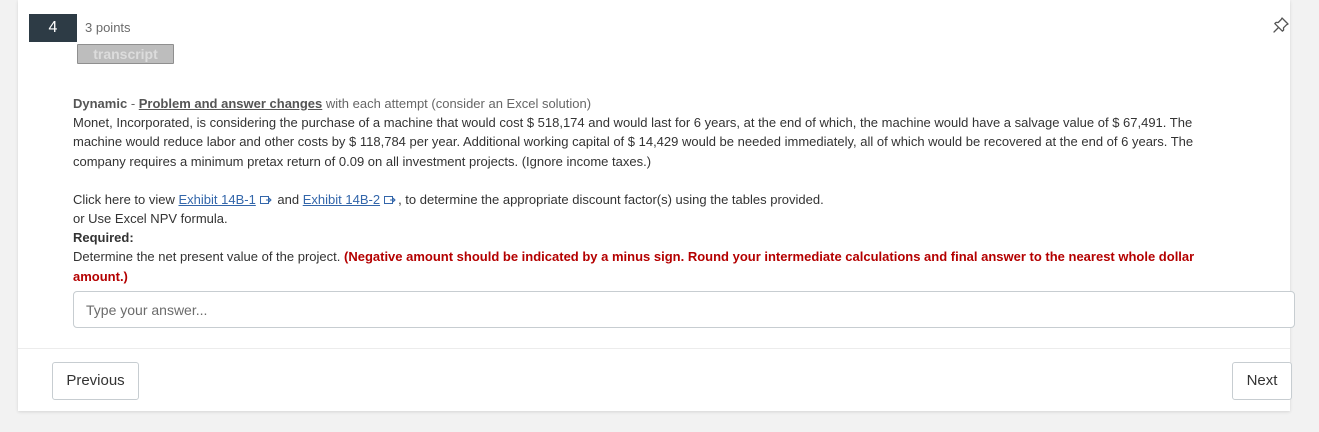 The height and width of the screenshot is (432, 1319). Describe the element at coordinates (95, 381) in the screenshot. I see `previous-button: Previous` at that location.